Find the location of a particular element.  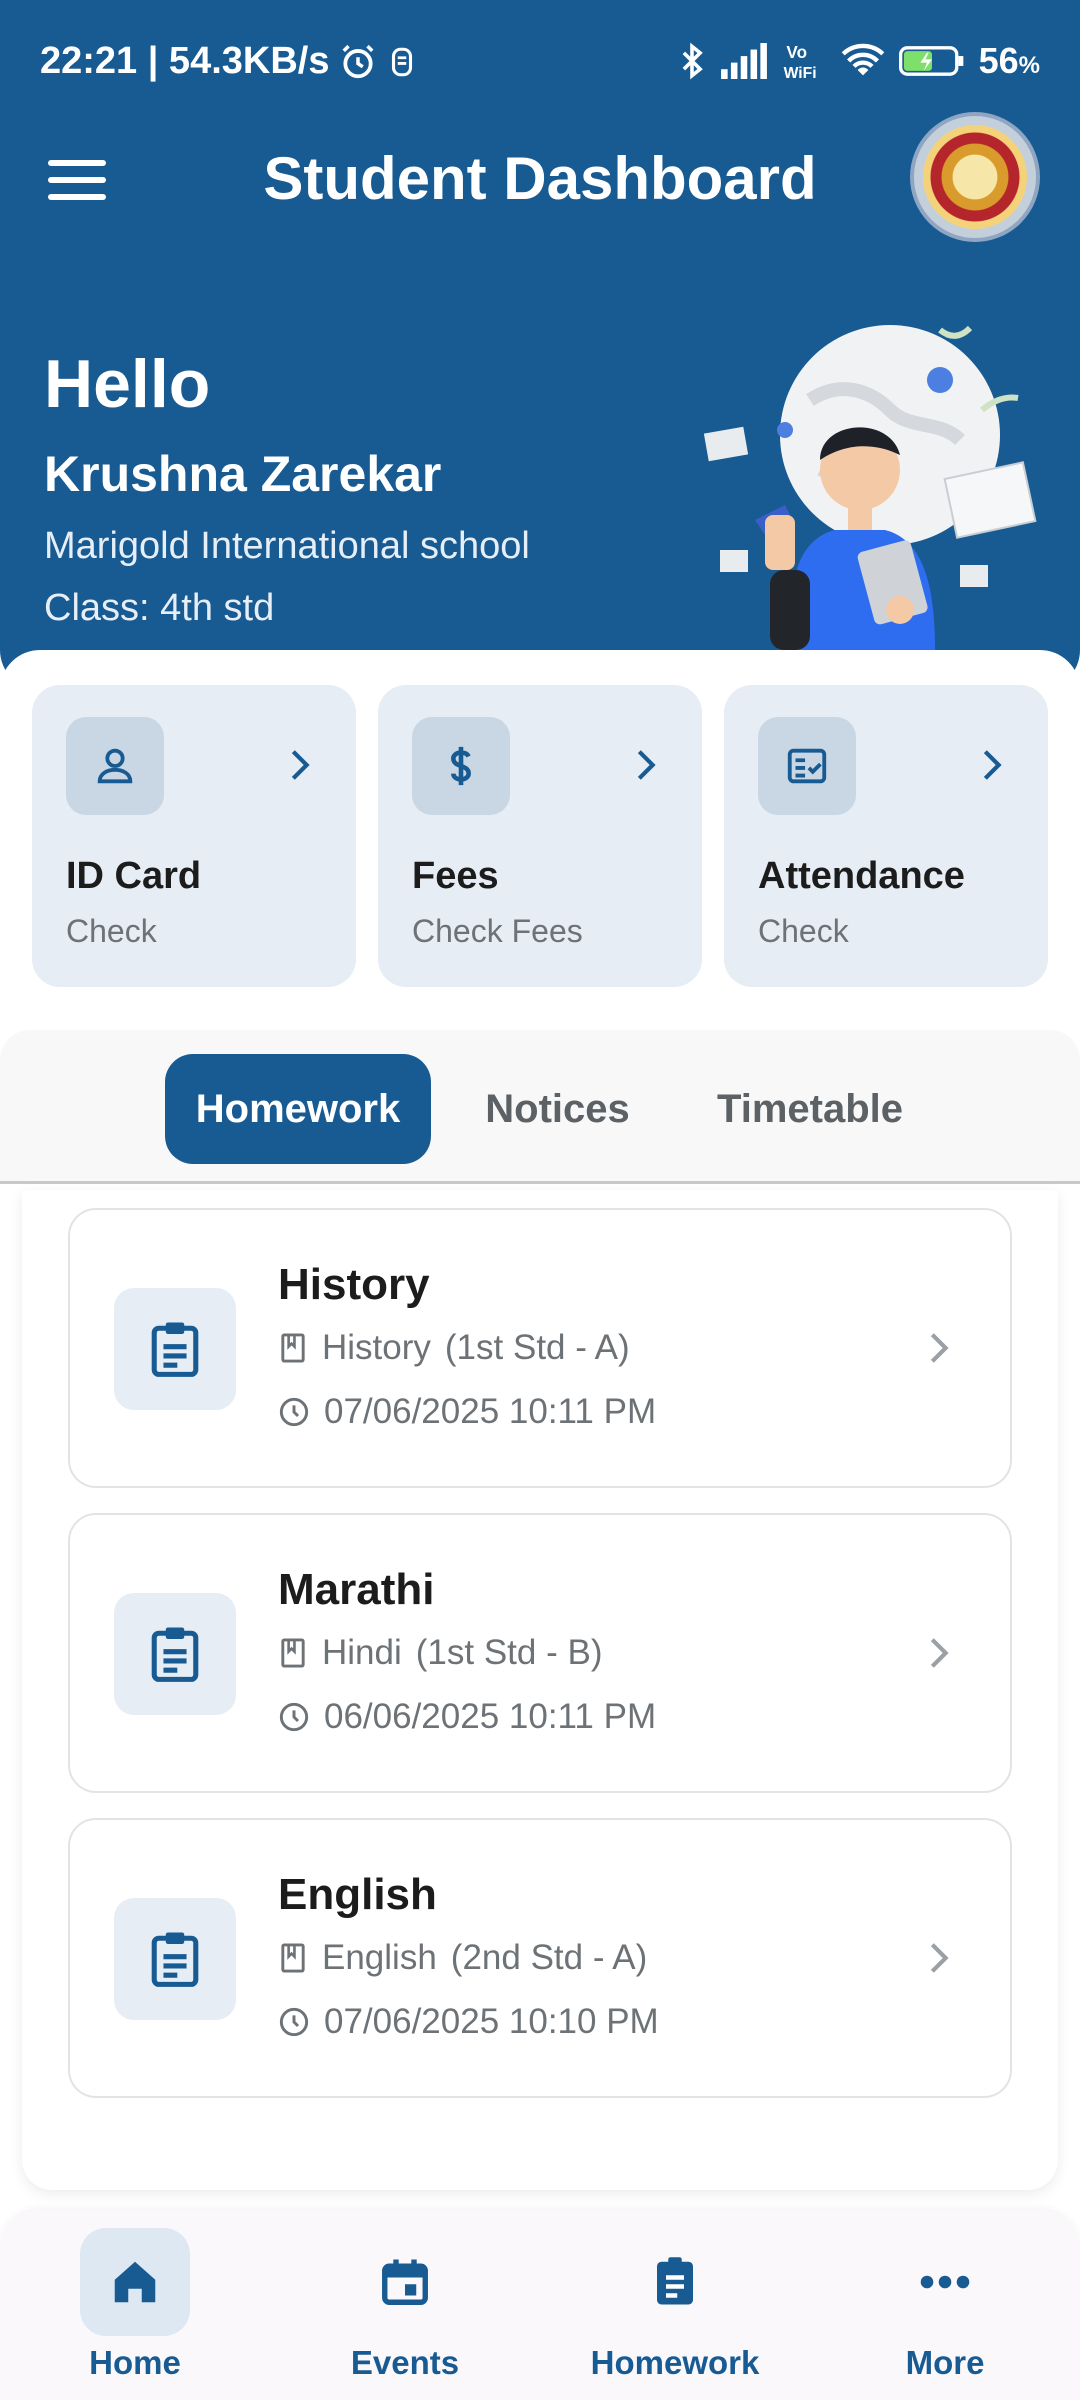

homework-subject: Hindi is located at coordinates (362, 1652).